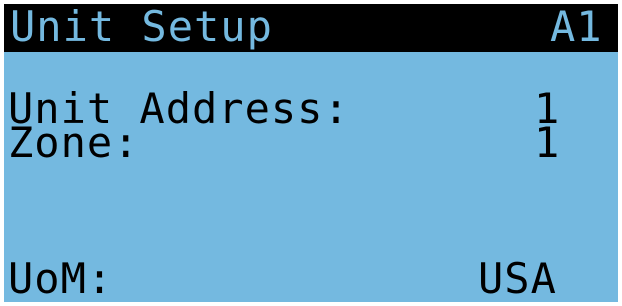 This screenshot has width=622, height=306. I want to click on zone-value: 1, so click(547, 143).